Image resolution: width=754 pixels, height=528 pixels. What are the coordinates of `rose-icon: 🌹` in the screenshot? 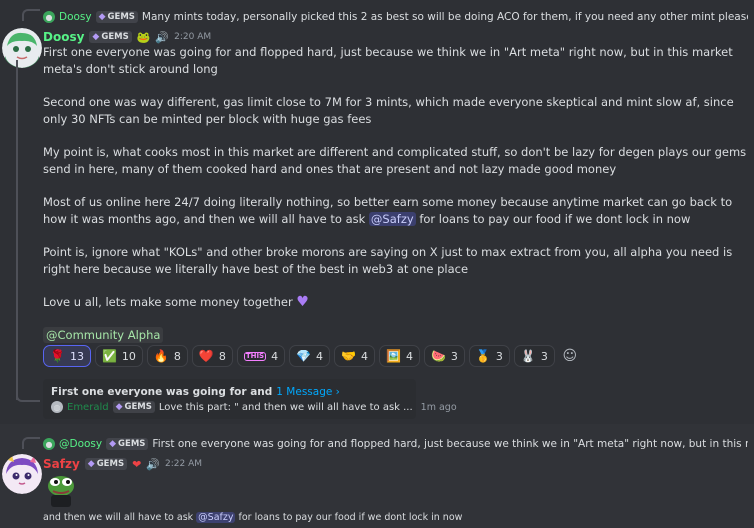 It's located at (57, 356).